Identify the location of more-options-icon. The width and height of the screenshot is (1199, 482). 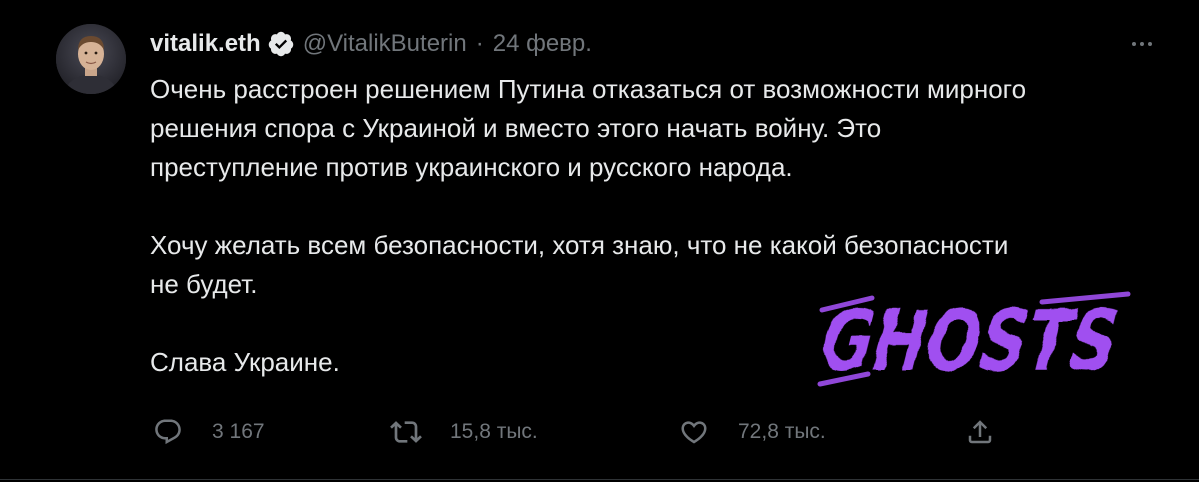
(1142, 44).